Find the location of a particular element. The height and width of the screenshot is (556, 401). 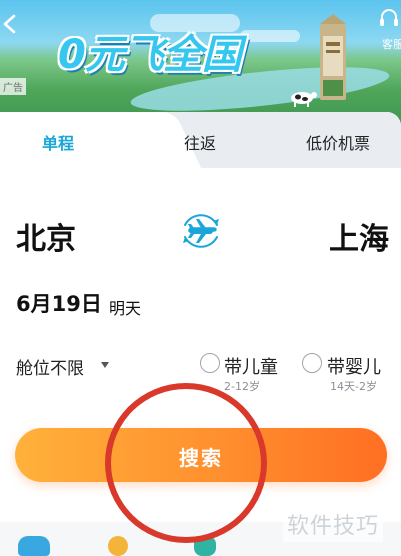

balloon-shortcut-icon is located at coordinates (118, 546).